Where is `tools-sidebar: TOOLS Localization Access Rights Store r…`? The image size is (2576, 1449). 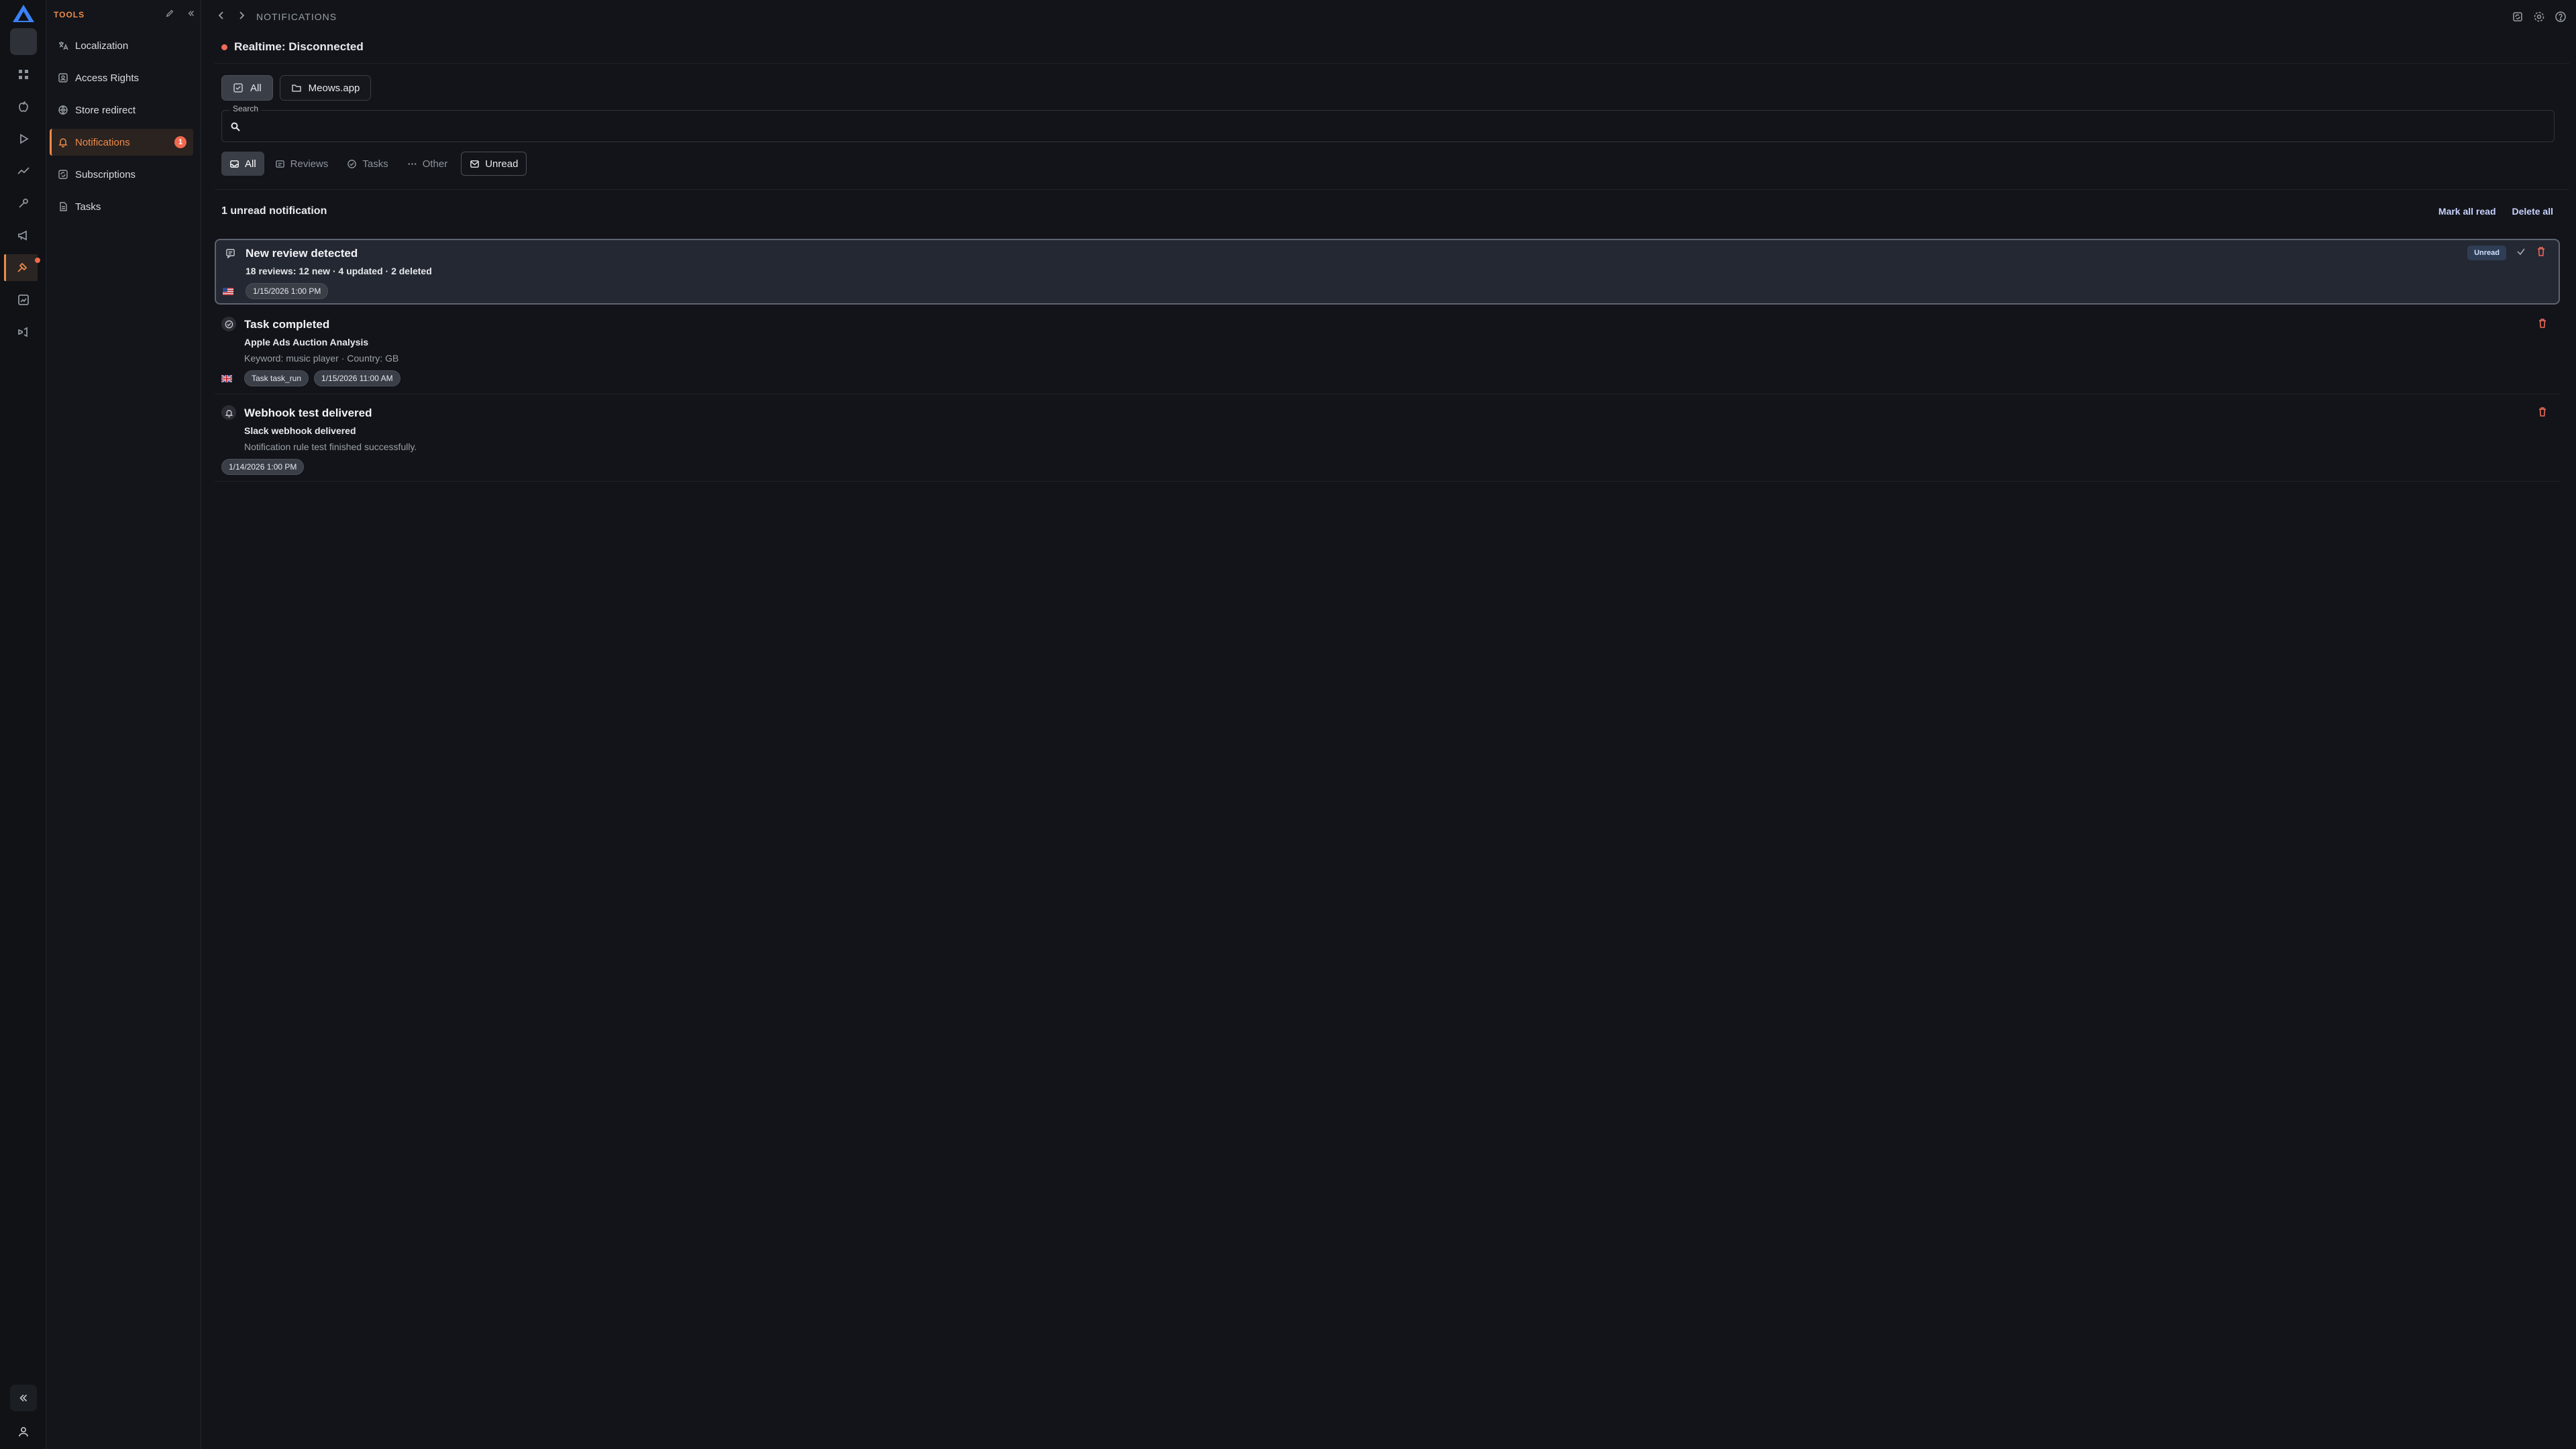
tools-sidebar: TOOLS Localization Access Rights Store r… is located at coordinates (124, 724).